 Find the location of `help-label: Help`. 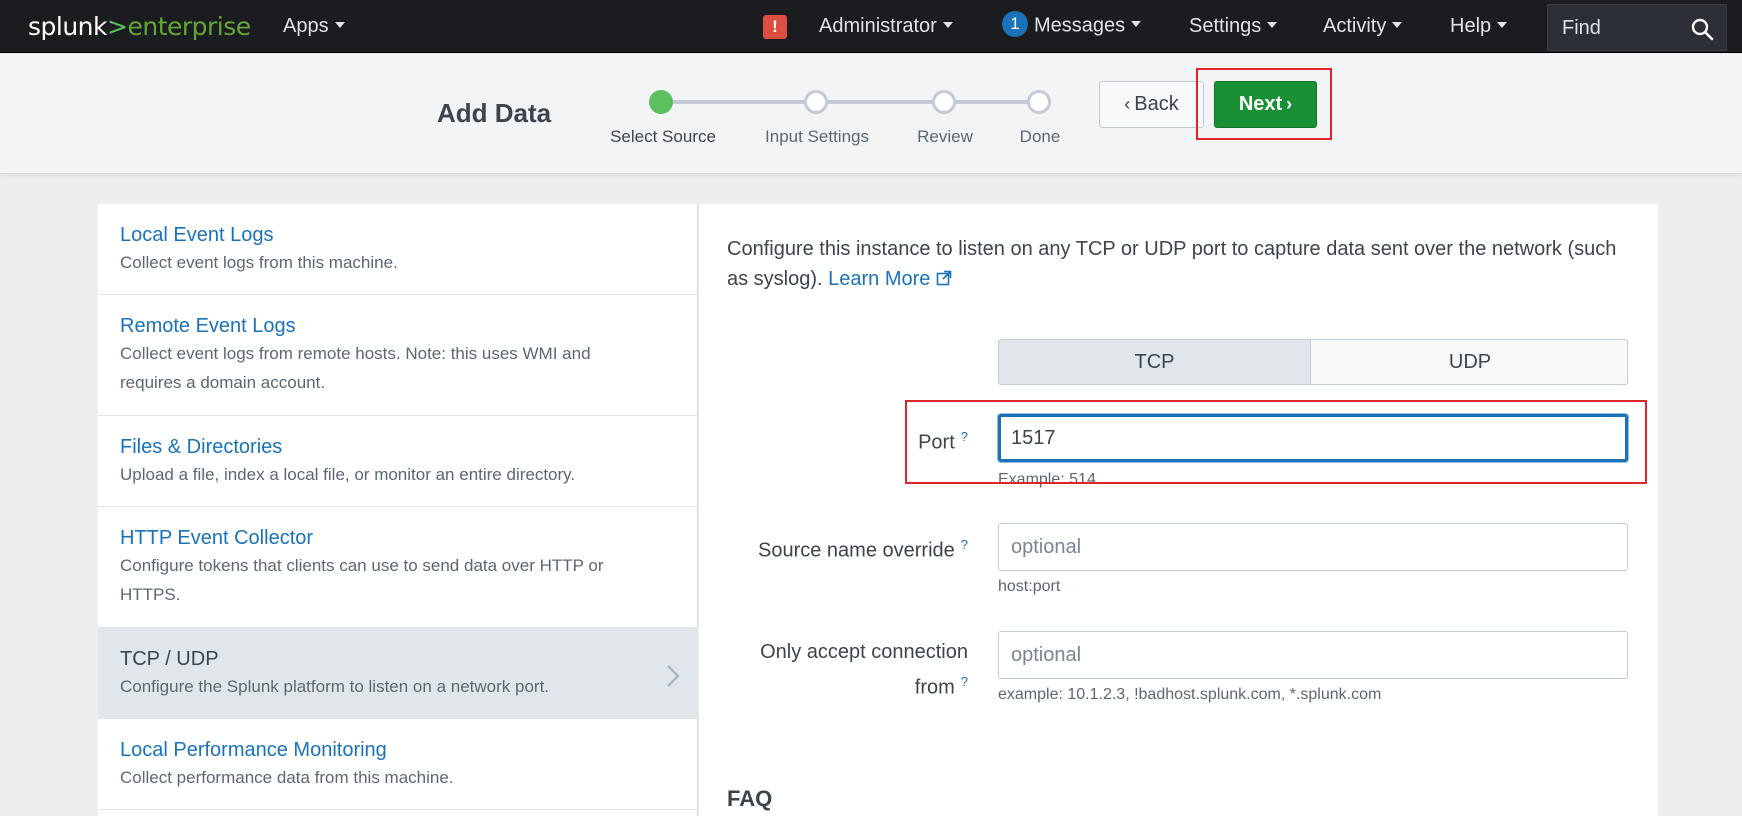

help-label: Help is located at coordinates (1471, 26).